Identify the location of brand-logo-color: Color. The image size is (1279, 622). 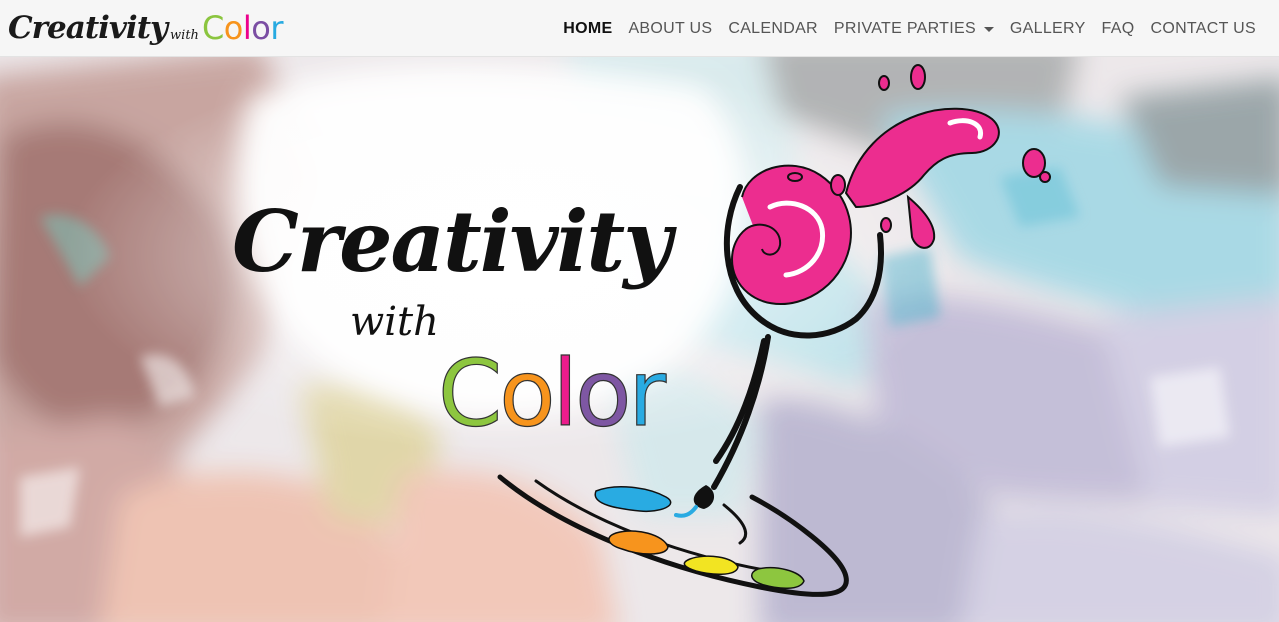
(242, 28).